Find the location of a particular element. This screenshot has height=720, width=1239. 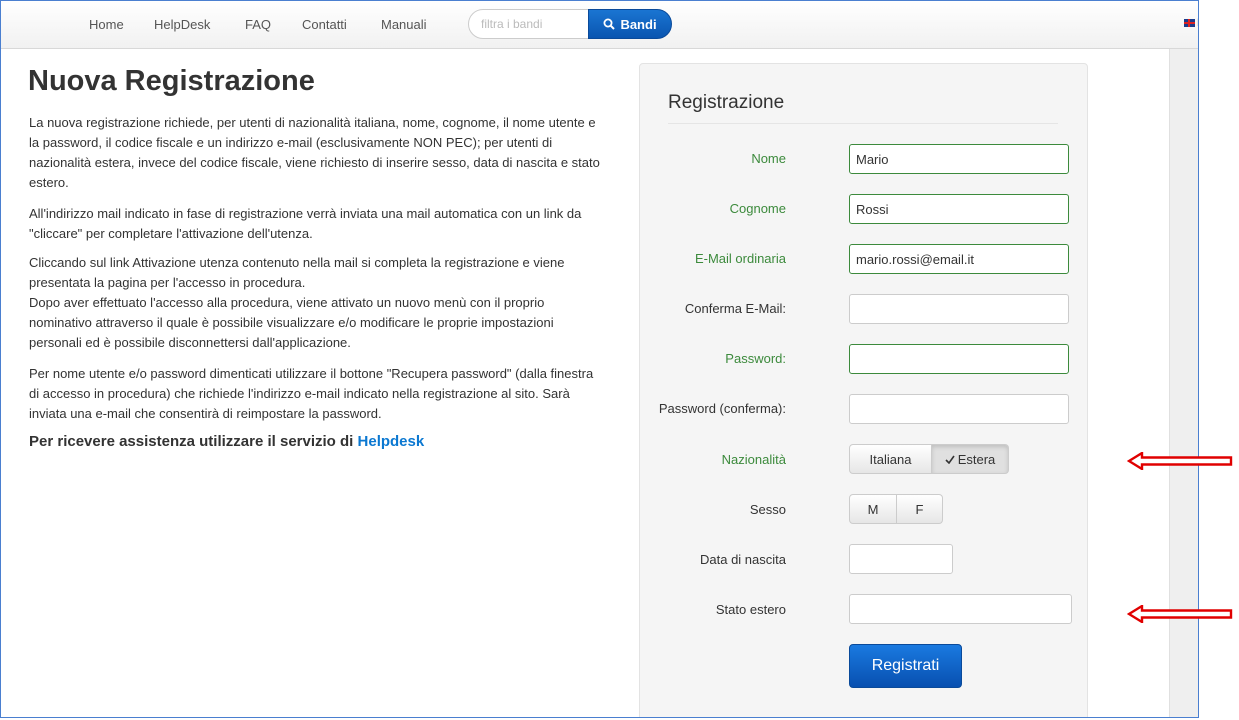

sesso-toggle: M F is located at coordinates (896, 509).